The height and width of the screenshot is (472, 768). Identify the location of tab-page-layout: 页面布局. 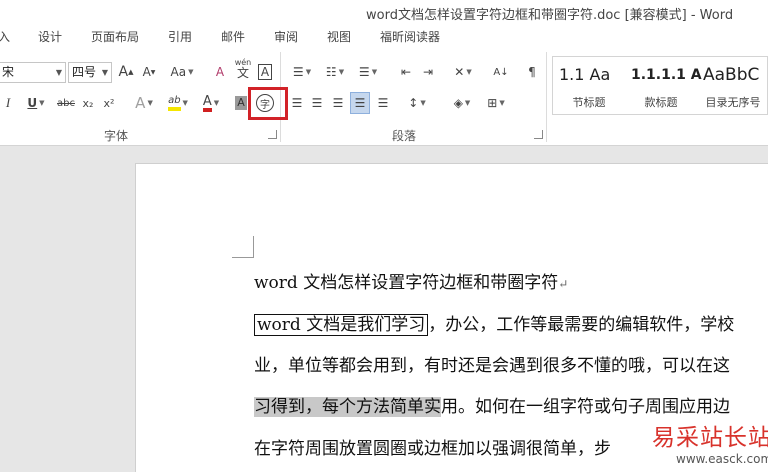
(115, 36).